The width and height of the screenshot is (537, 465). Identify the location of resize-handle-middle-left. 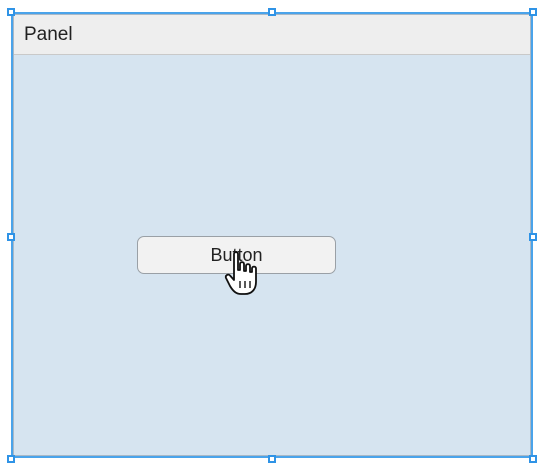
(11, 237).